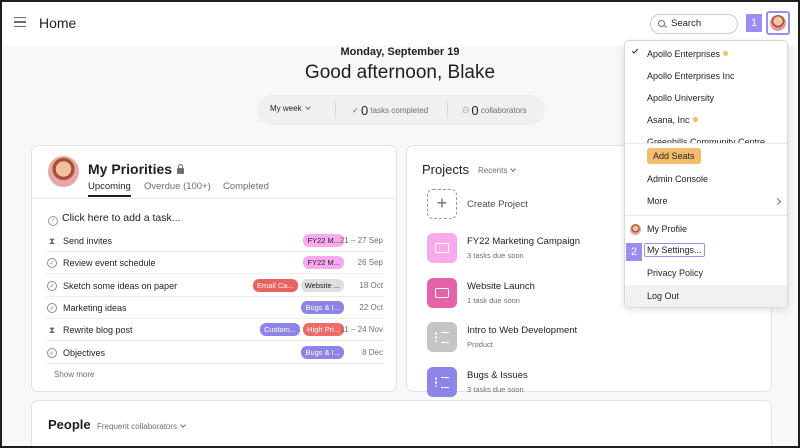  I want to click on task-name: Objectives, so click(84, 352).